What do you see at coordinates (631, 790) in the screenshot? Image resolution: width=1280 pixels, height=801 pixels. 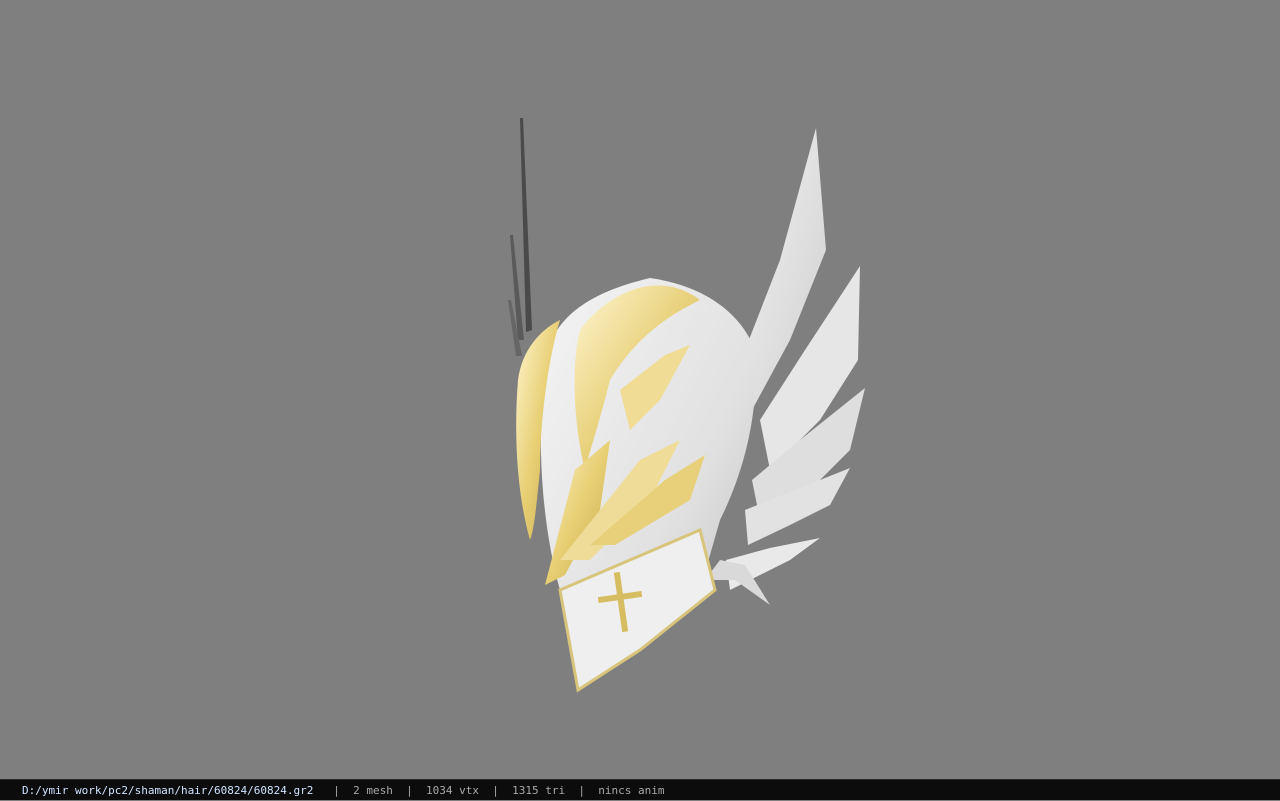 I see `animation-status: nincs anim` at bounding box center [631, 790].